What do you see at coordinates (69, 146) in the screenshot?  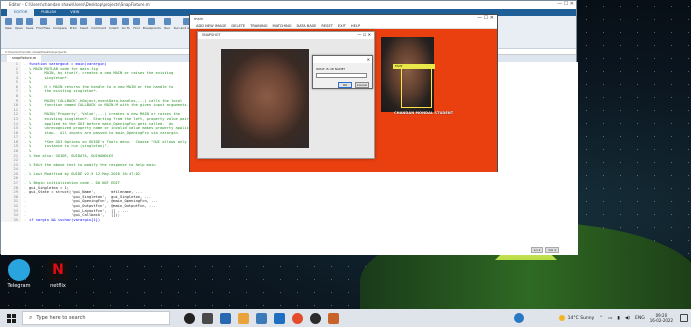 I see `code-text: % instance to run (singleton)".` at bounding box center [69, 146].